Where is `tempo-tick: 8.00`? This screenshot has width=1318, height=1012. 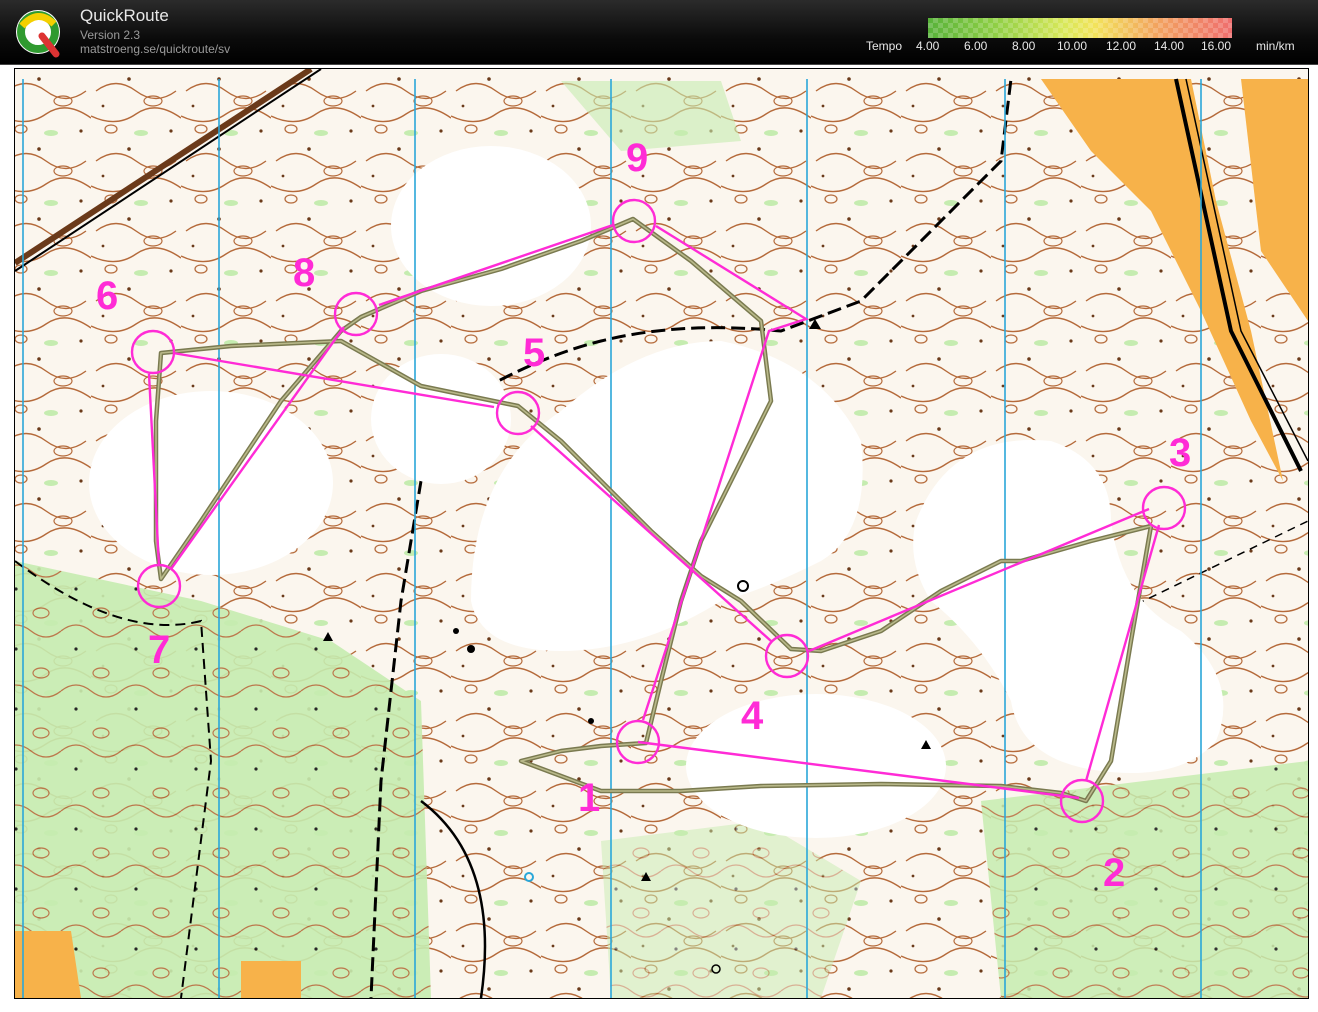 tempo-tick: 8.00 is located at coordinates (1024, 46).